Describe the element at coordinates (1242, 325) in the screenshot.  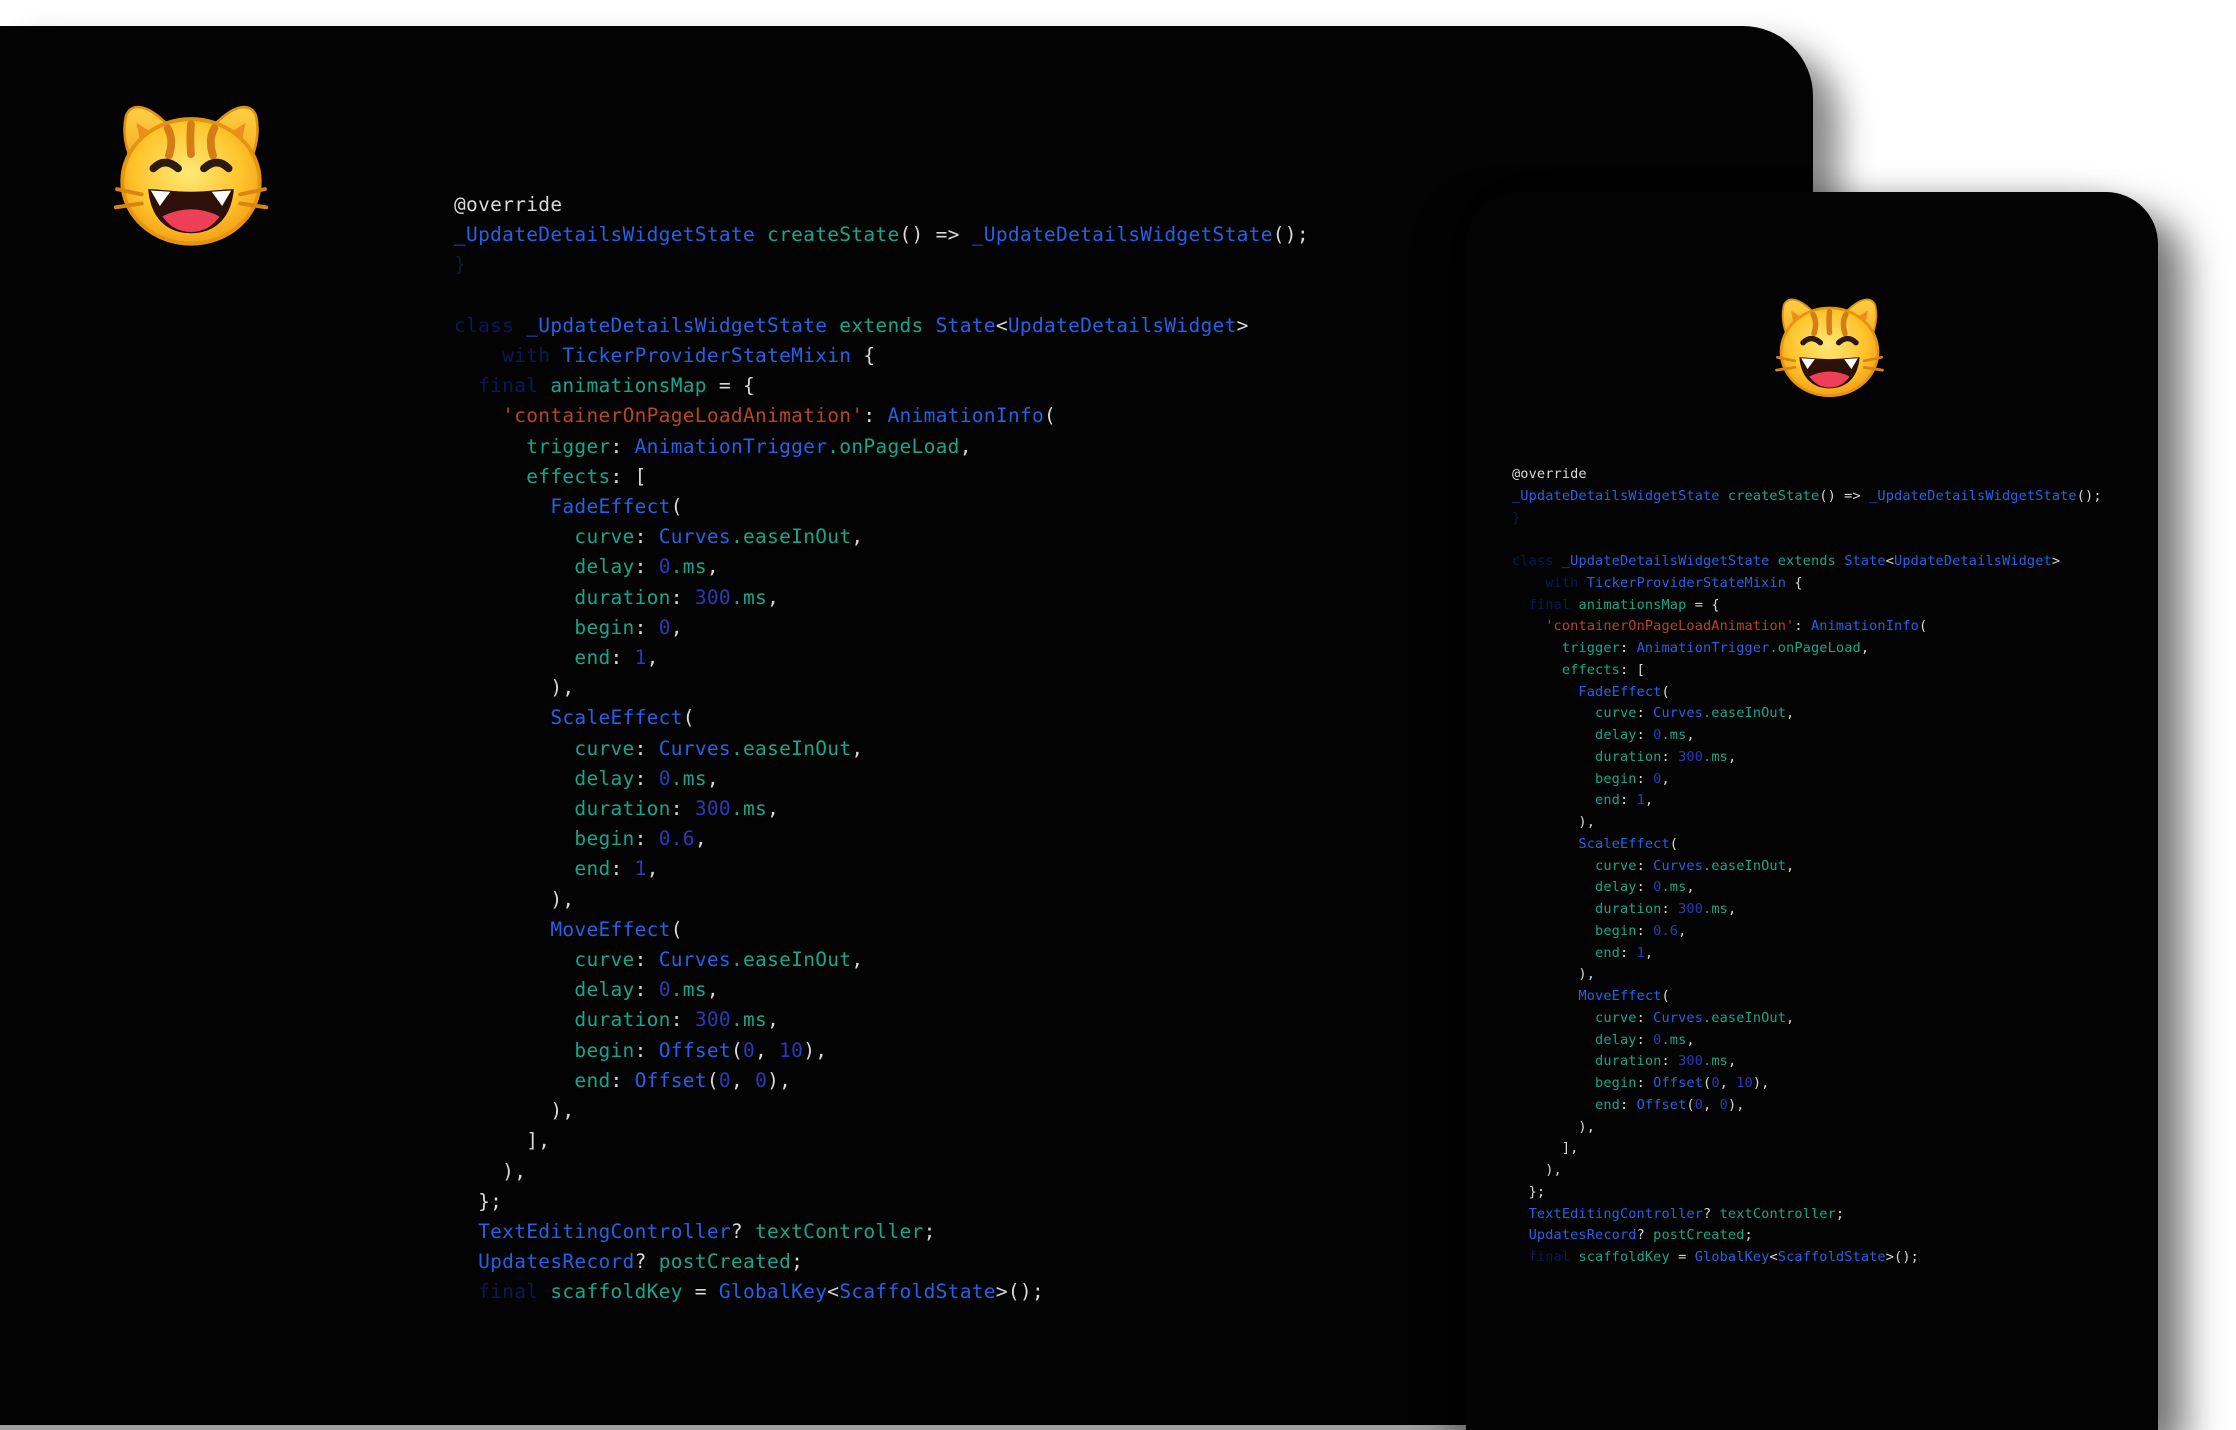
I see `large-code-token: >` at that location.